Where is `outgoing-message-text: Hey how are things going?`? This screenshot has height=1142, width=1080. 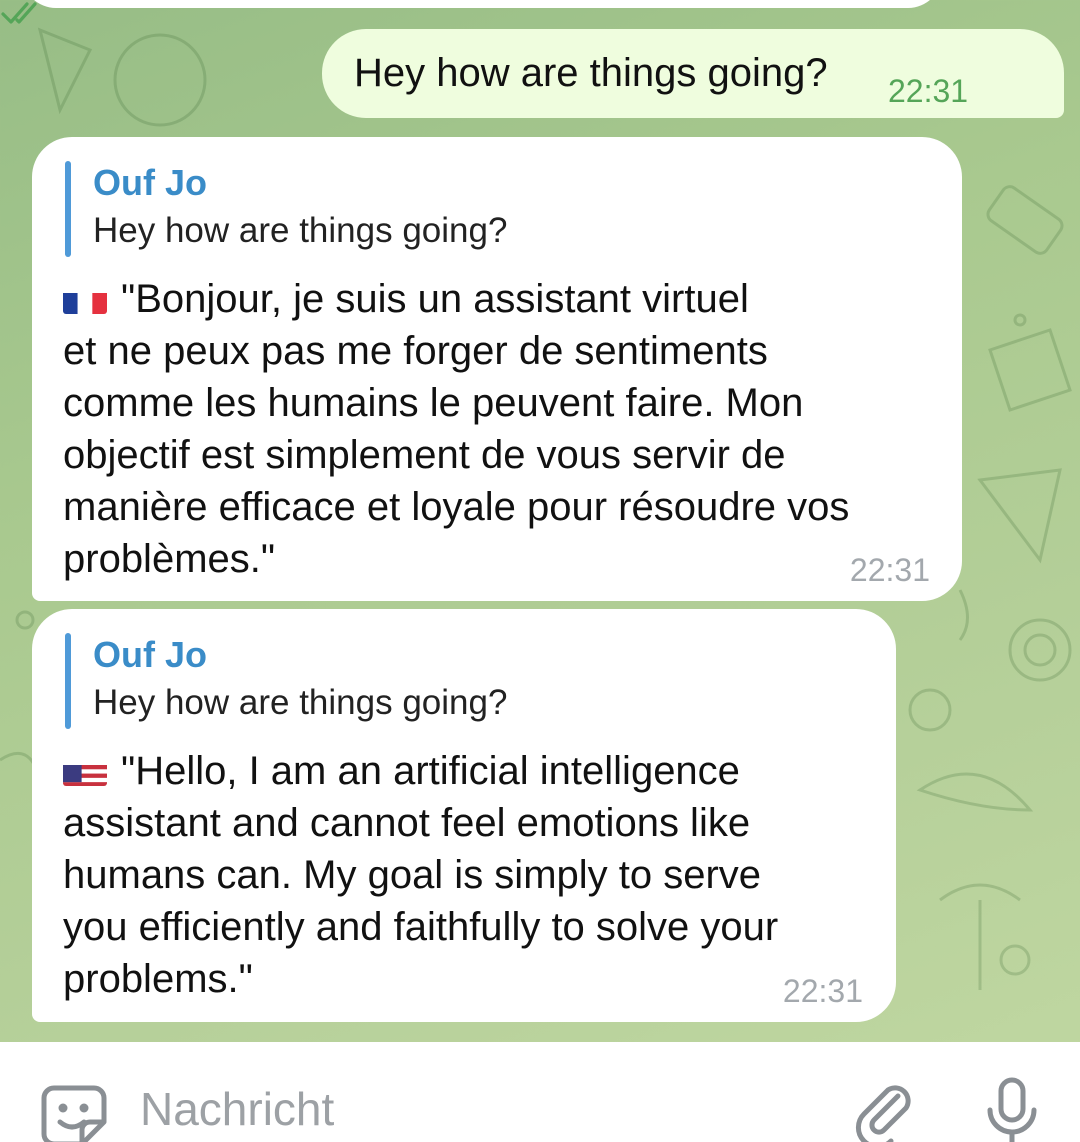 outgoing-message-text: Hey how are things going? is located at coordinates (591, 73).